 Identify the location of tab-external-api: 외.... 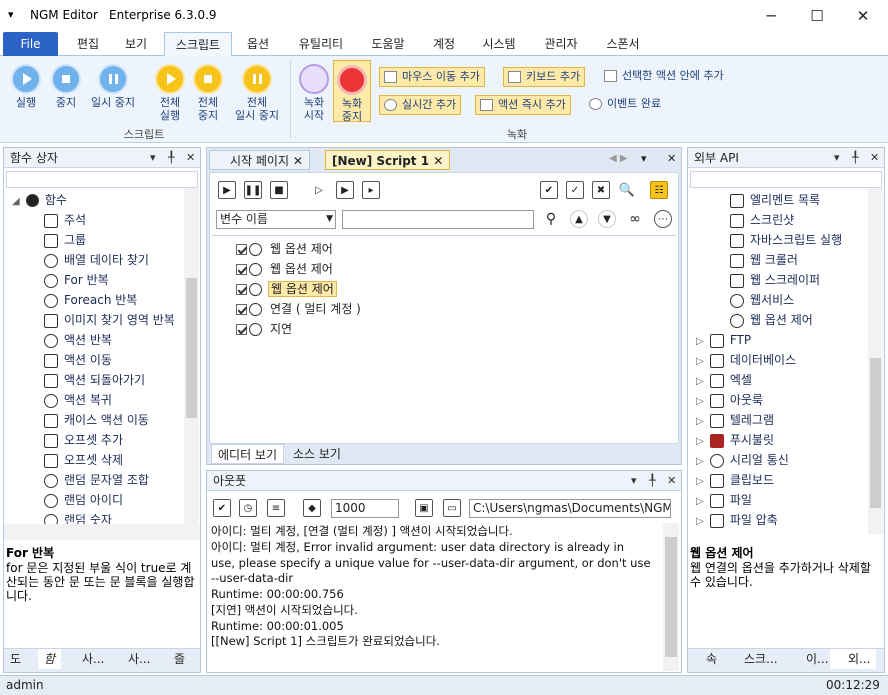
(853, 659).